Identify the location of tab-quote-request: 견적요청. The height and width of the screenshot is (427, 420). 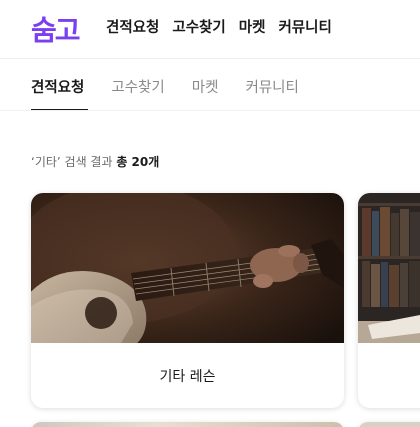
(60, 93).